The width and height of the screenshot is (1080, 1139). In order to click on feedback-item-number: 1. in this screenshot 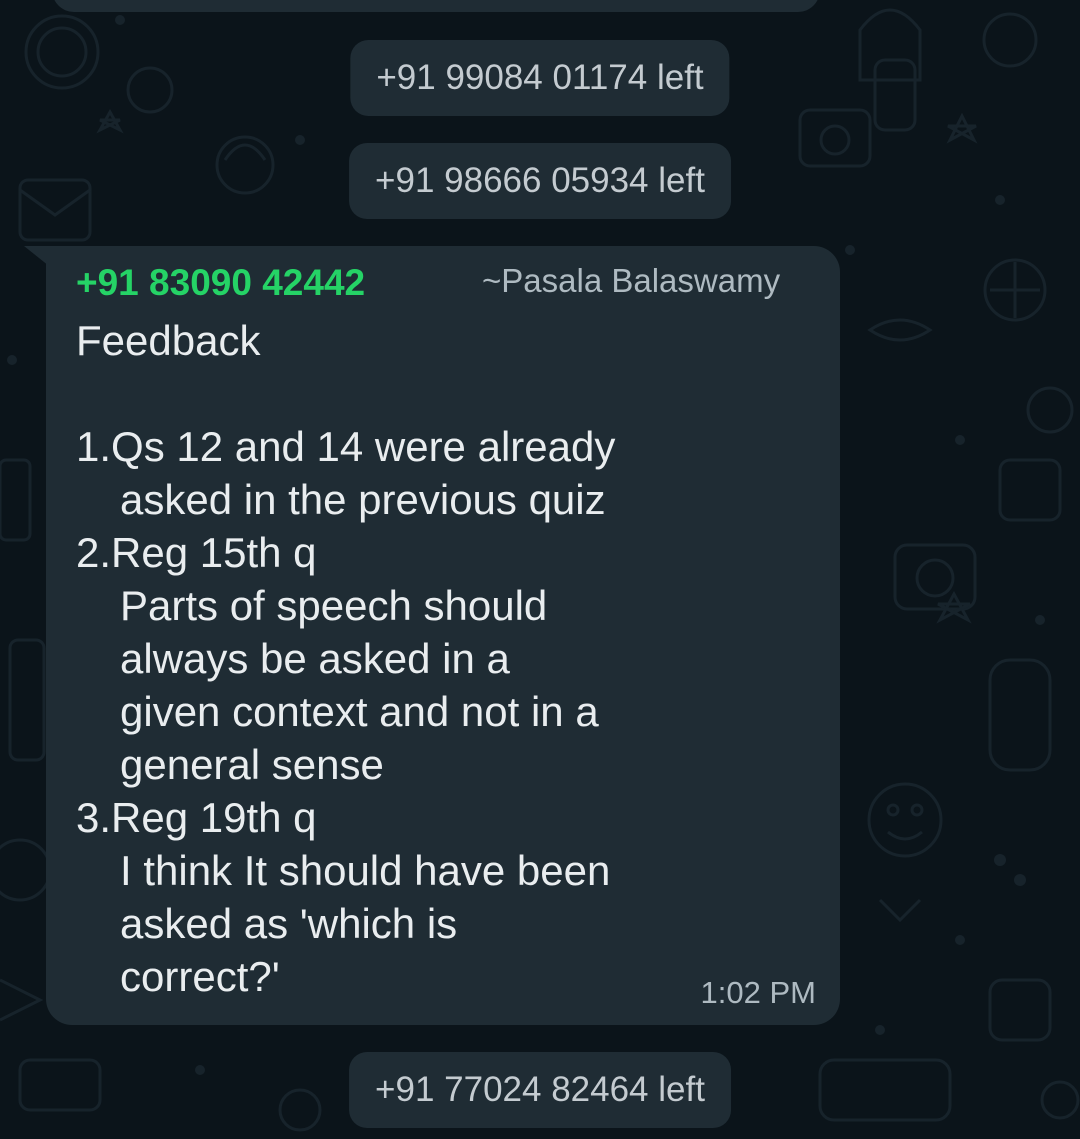, I will do `click(94, 446)`.